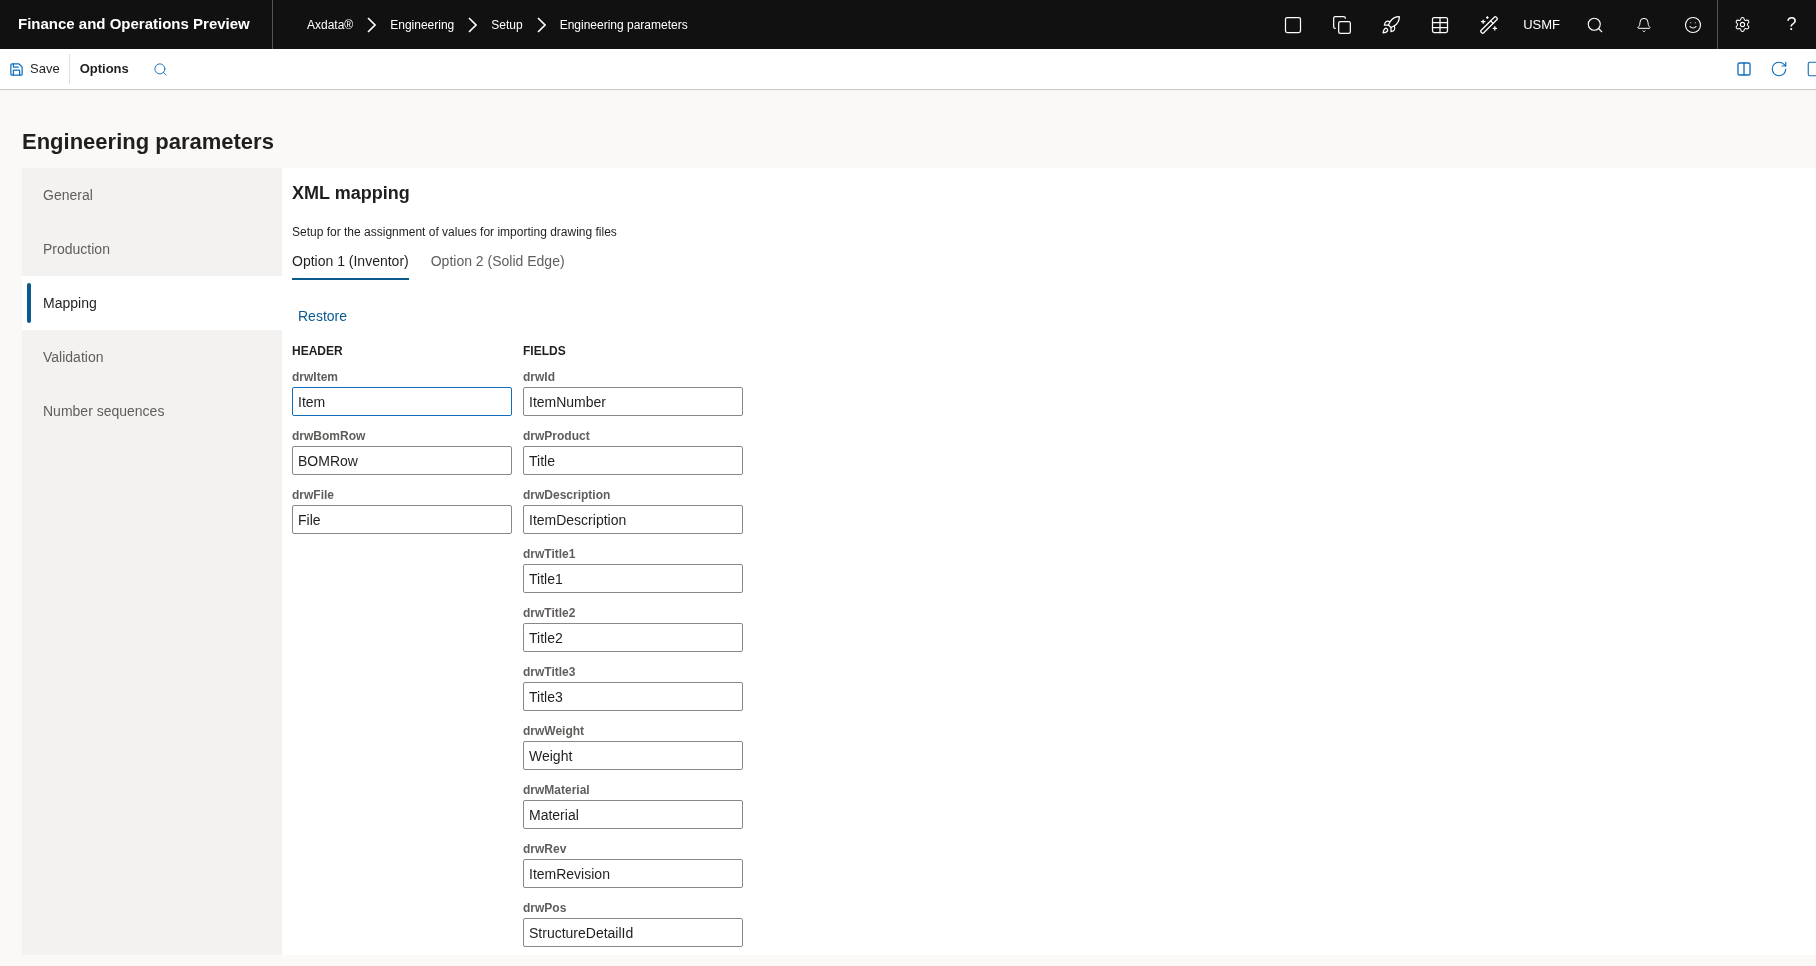 The width and height of the screenshot is (1816, 966). What do you see at coordinates (422, 24) in the screenshot?
I see `breadcrumb-link: Engineering` at bounding box center [422, 24].